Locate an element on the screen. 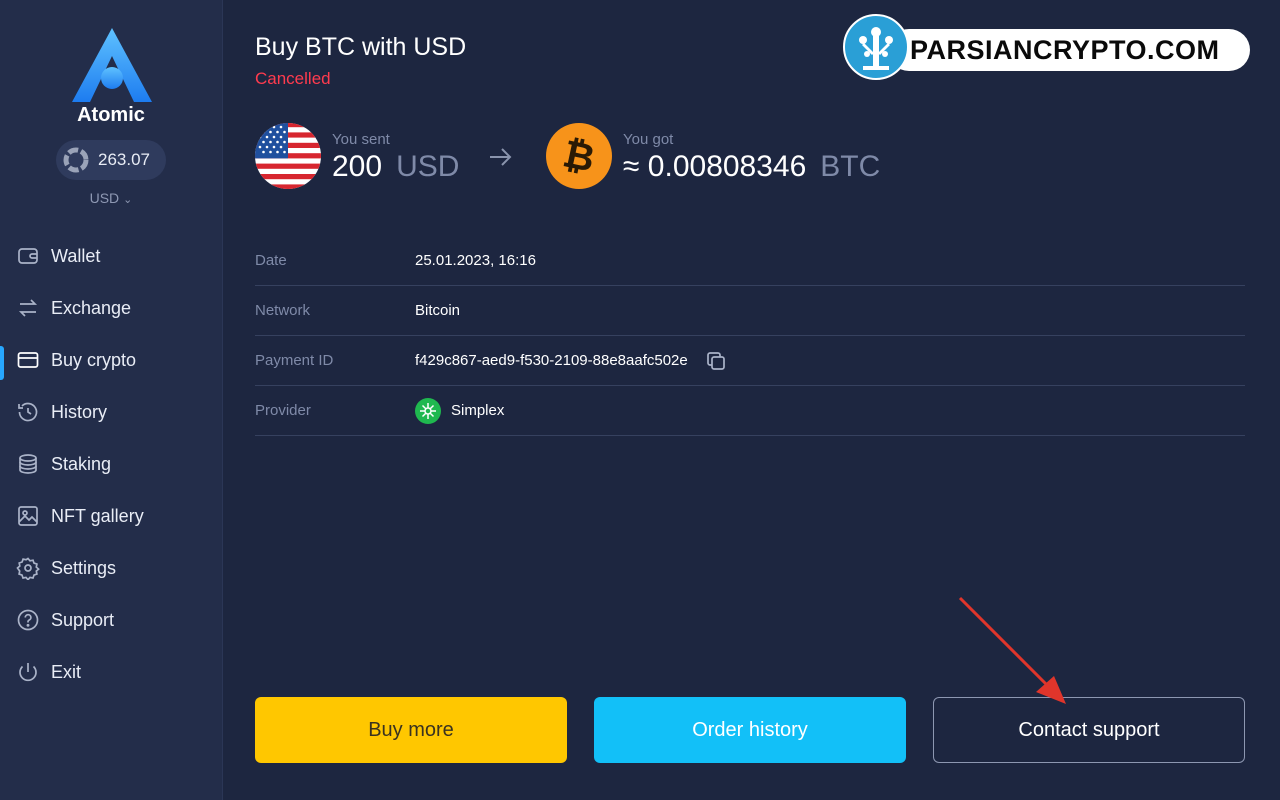 This screenshot has height=800, width=1280. sidebar-item-settings: Settings is located at coordinates (111, 568).